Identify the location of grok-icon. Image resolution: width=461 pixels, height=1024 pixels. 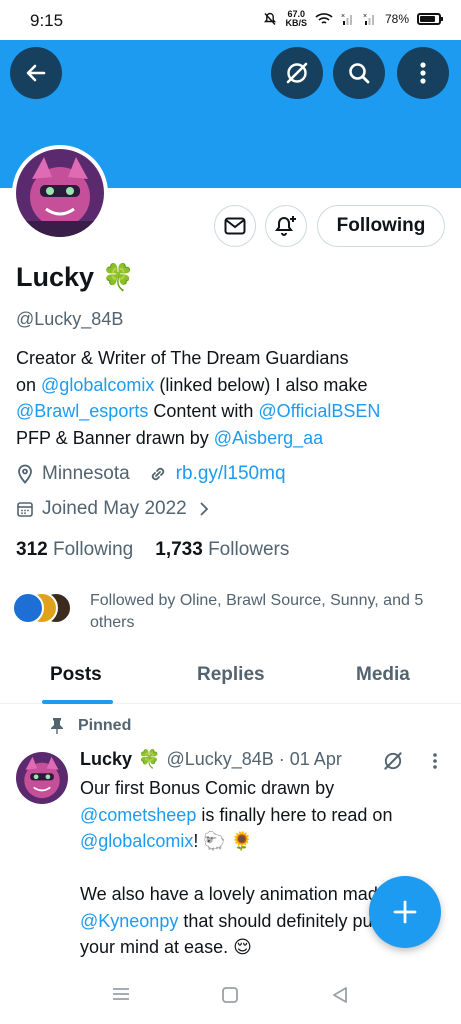
(297, 73).